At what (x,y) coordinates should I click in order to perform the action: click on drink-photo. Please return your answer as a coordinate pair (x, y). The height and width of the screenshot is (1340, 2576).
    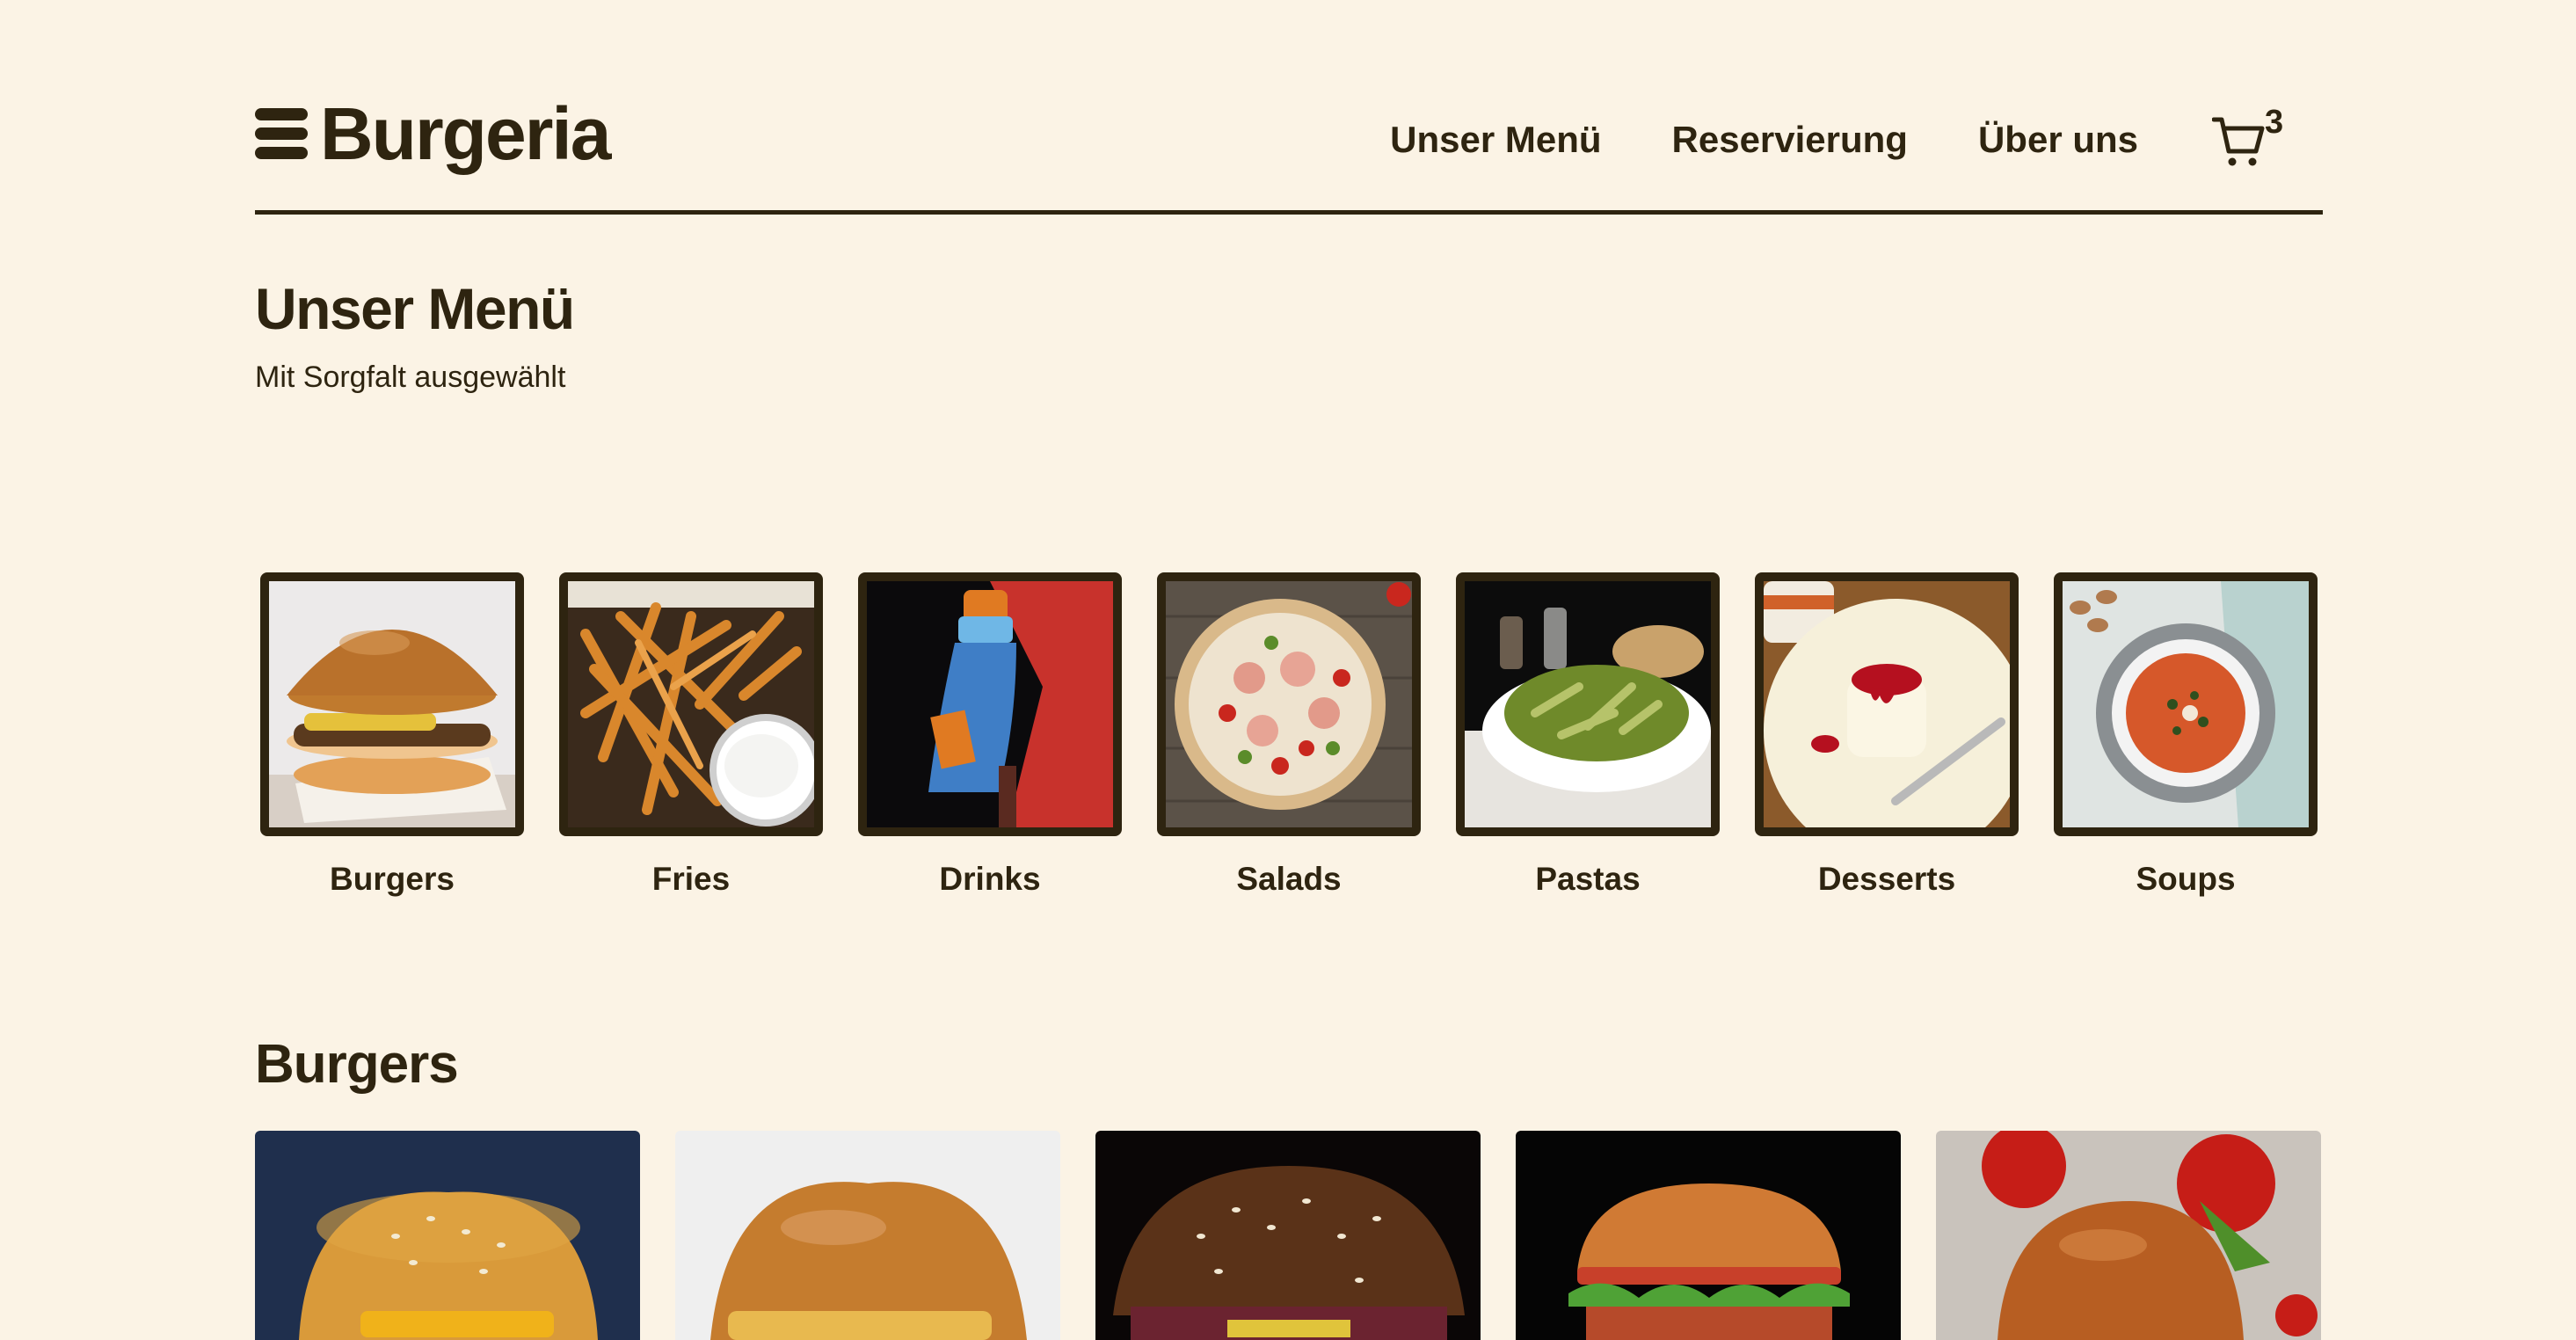
    Looking at the image, I should click on (990, 704).